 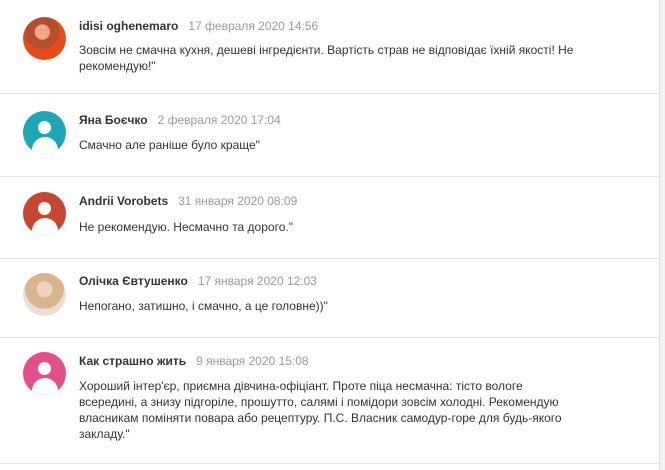 What do you see at coordinates (132, 361) in the screenshot?
I see `review-author: Как страшно жить` at bounding box center [132, 361].